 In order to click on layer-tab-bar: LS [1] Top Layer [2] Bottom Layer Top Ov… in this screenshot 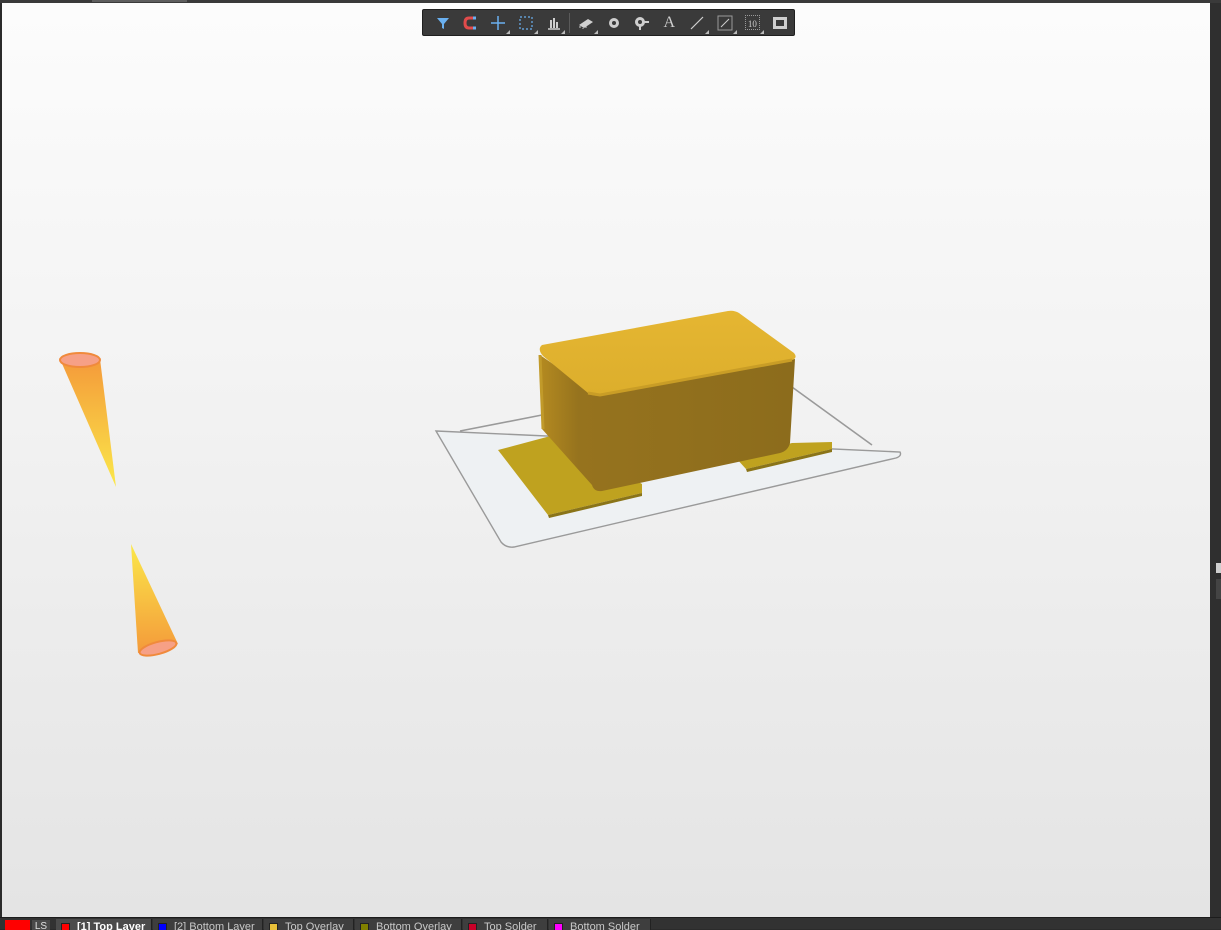, I will do `click(610, 923)`.